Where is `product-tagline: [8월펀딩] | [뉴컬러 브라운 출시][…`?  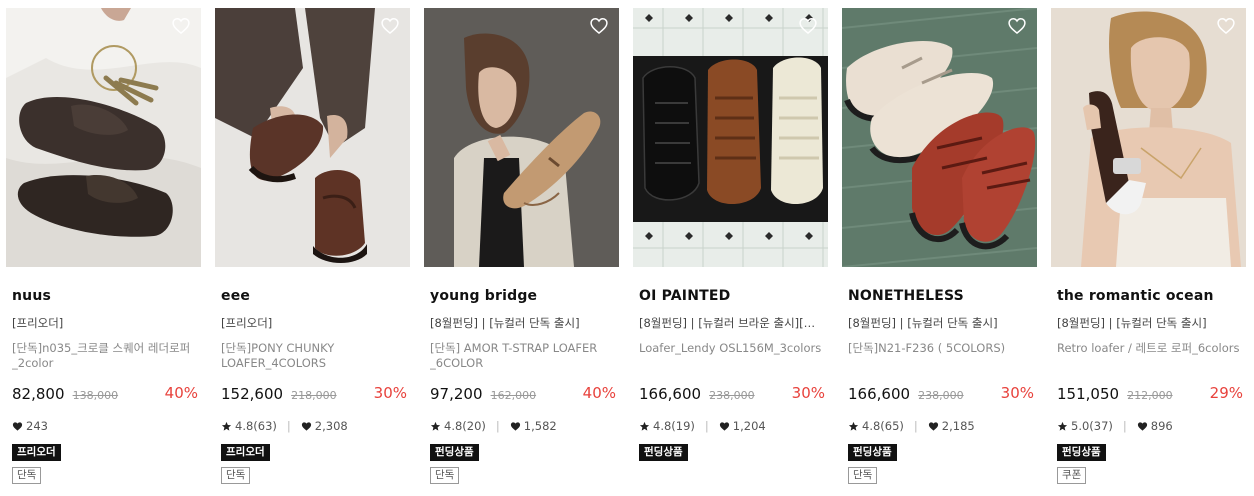
product-tagline: [8월펀딩] | [뉴컬러 브라운 출시][… is located at coordinates (727, 323).